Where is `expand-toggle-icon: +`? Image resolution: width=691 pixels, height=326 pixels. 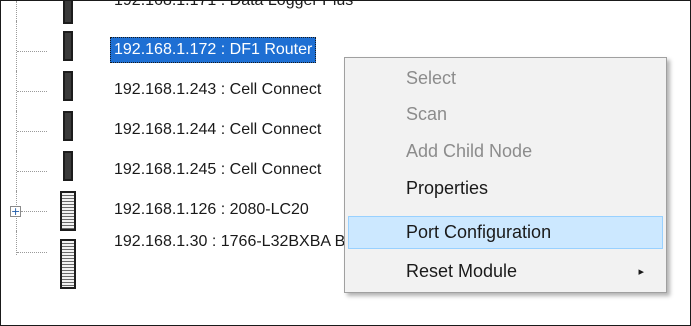 expand-toggle-icon: + is located at coordinates (15, 211).